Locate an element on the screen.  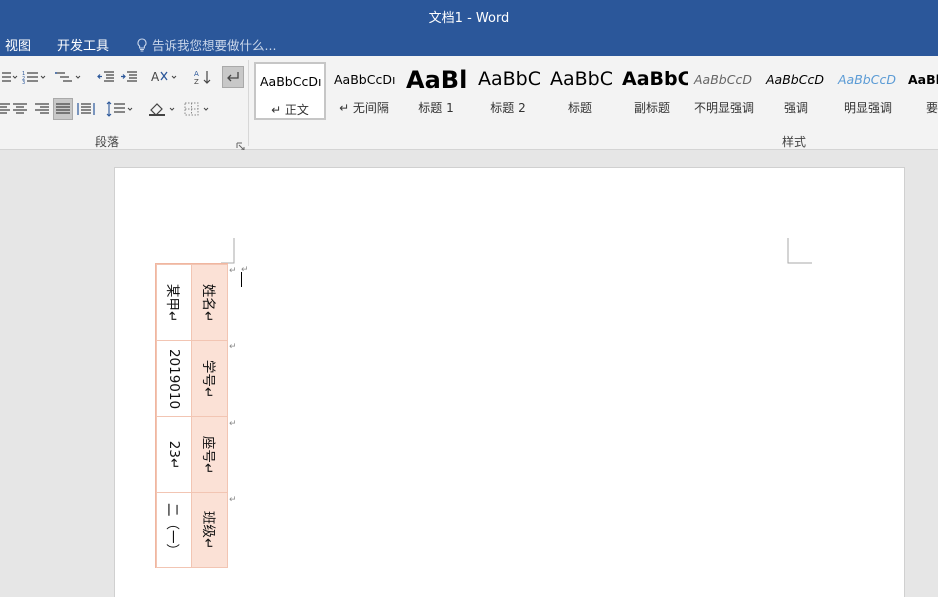
text-cursor is located at coordinates (241, 279).